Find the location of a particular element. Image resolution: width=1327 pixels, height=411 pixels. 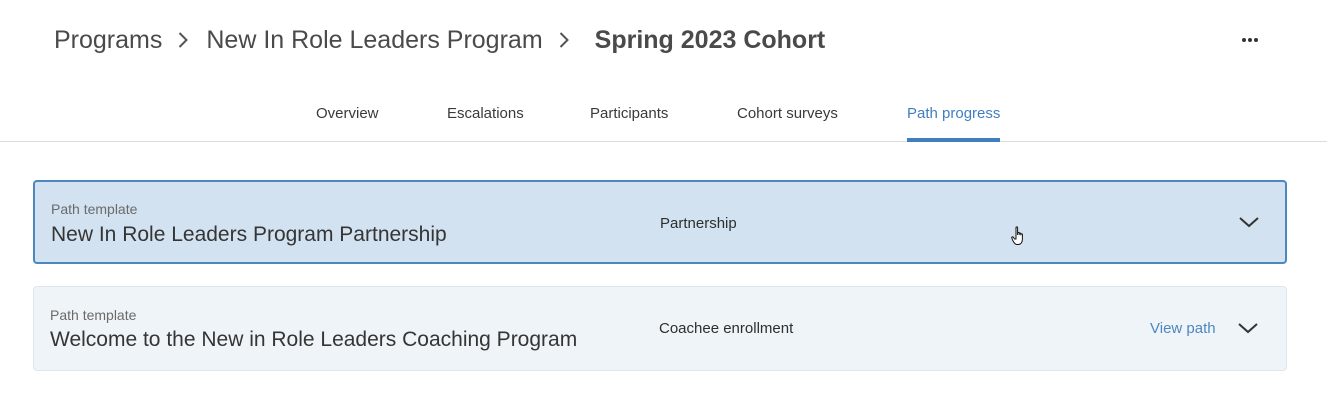

tab-overview: Overview is located at coordinates (347, 118).